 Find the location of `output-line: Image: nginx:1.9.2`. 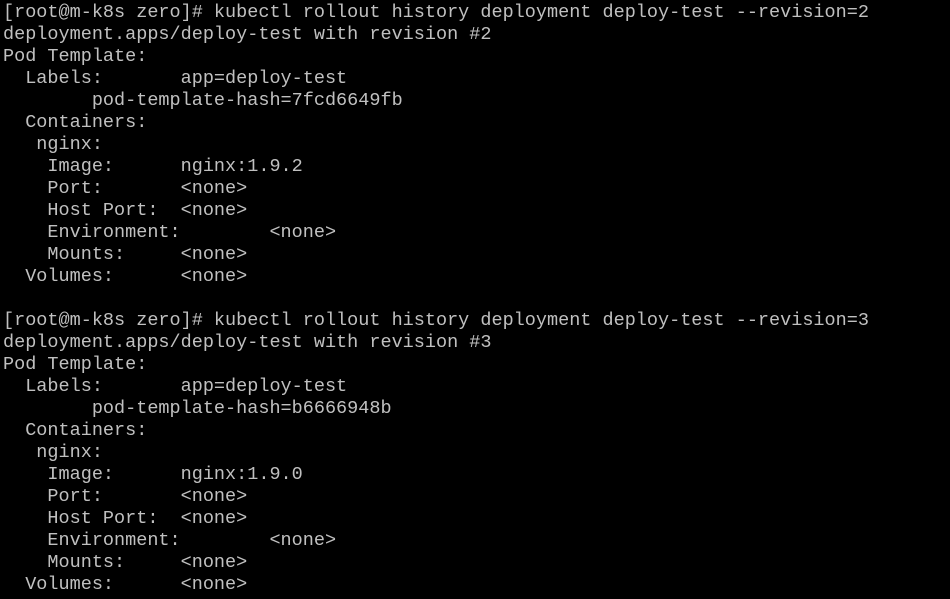

output-line: Image: nginx:1.9.2 is located at coordinates (153, 166).